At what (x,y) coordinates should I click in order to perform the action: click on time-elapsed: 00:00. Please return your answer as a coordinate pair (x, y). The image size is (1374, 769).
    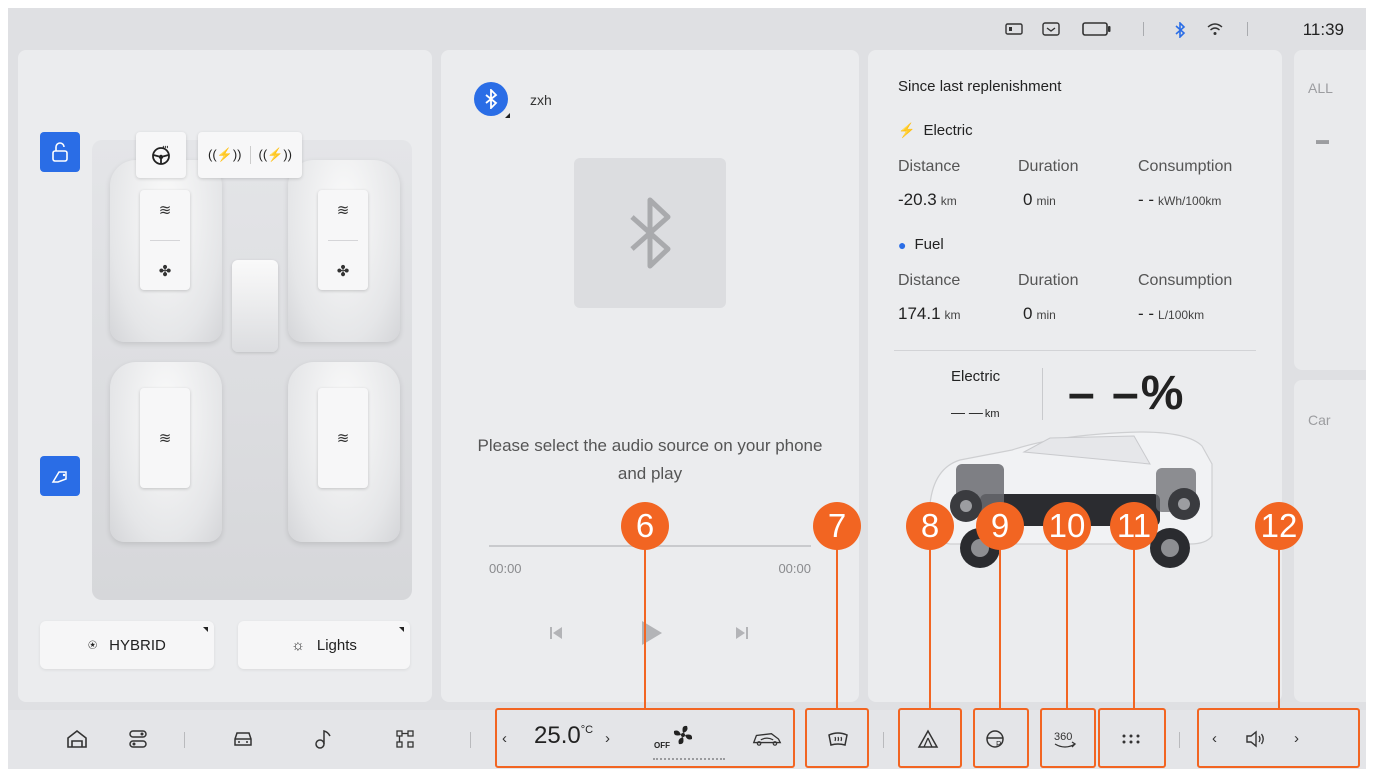
    Looking at the image, I should click on (505, 568).